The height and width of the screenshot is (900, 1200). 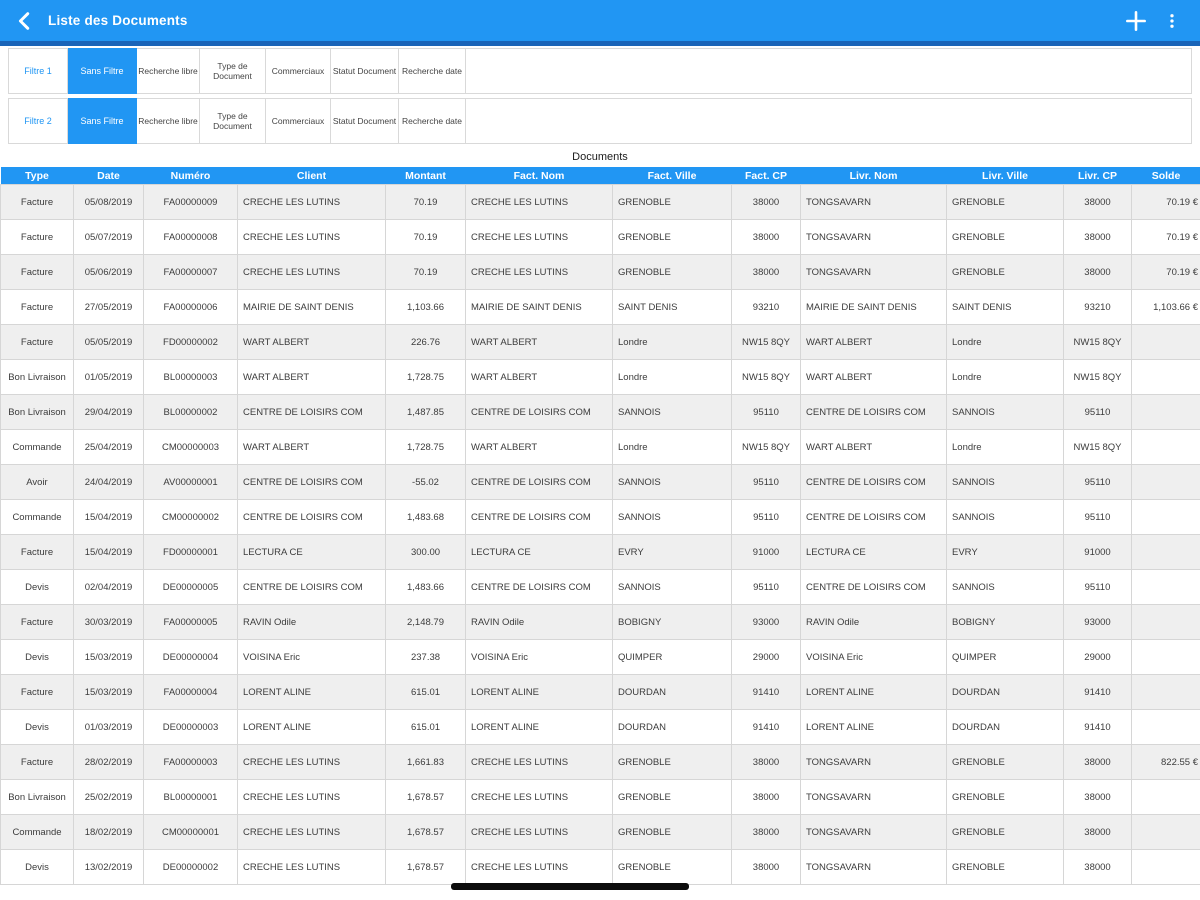 What do you see at coordinates (539, 692) in the screenshot?
I see `cell-fact-nom: LORENT ALINE` at bounding box center [539, 692].